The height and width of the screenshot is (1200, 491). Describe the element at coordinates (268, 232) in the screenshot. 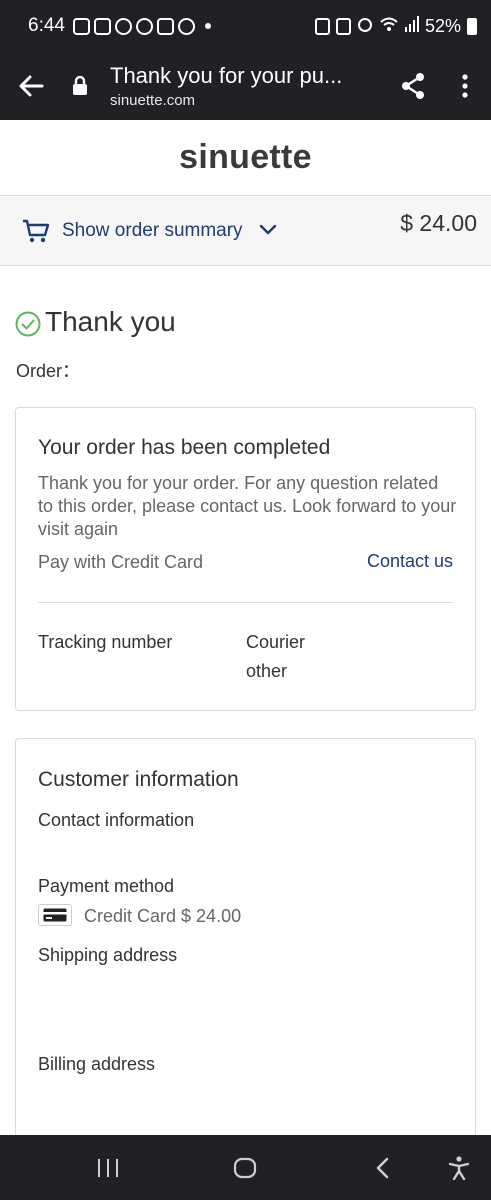

I see `chevron-down-icon` at that location.